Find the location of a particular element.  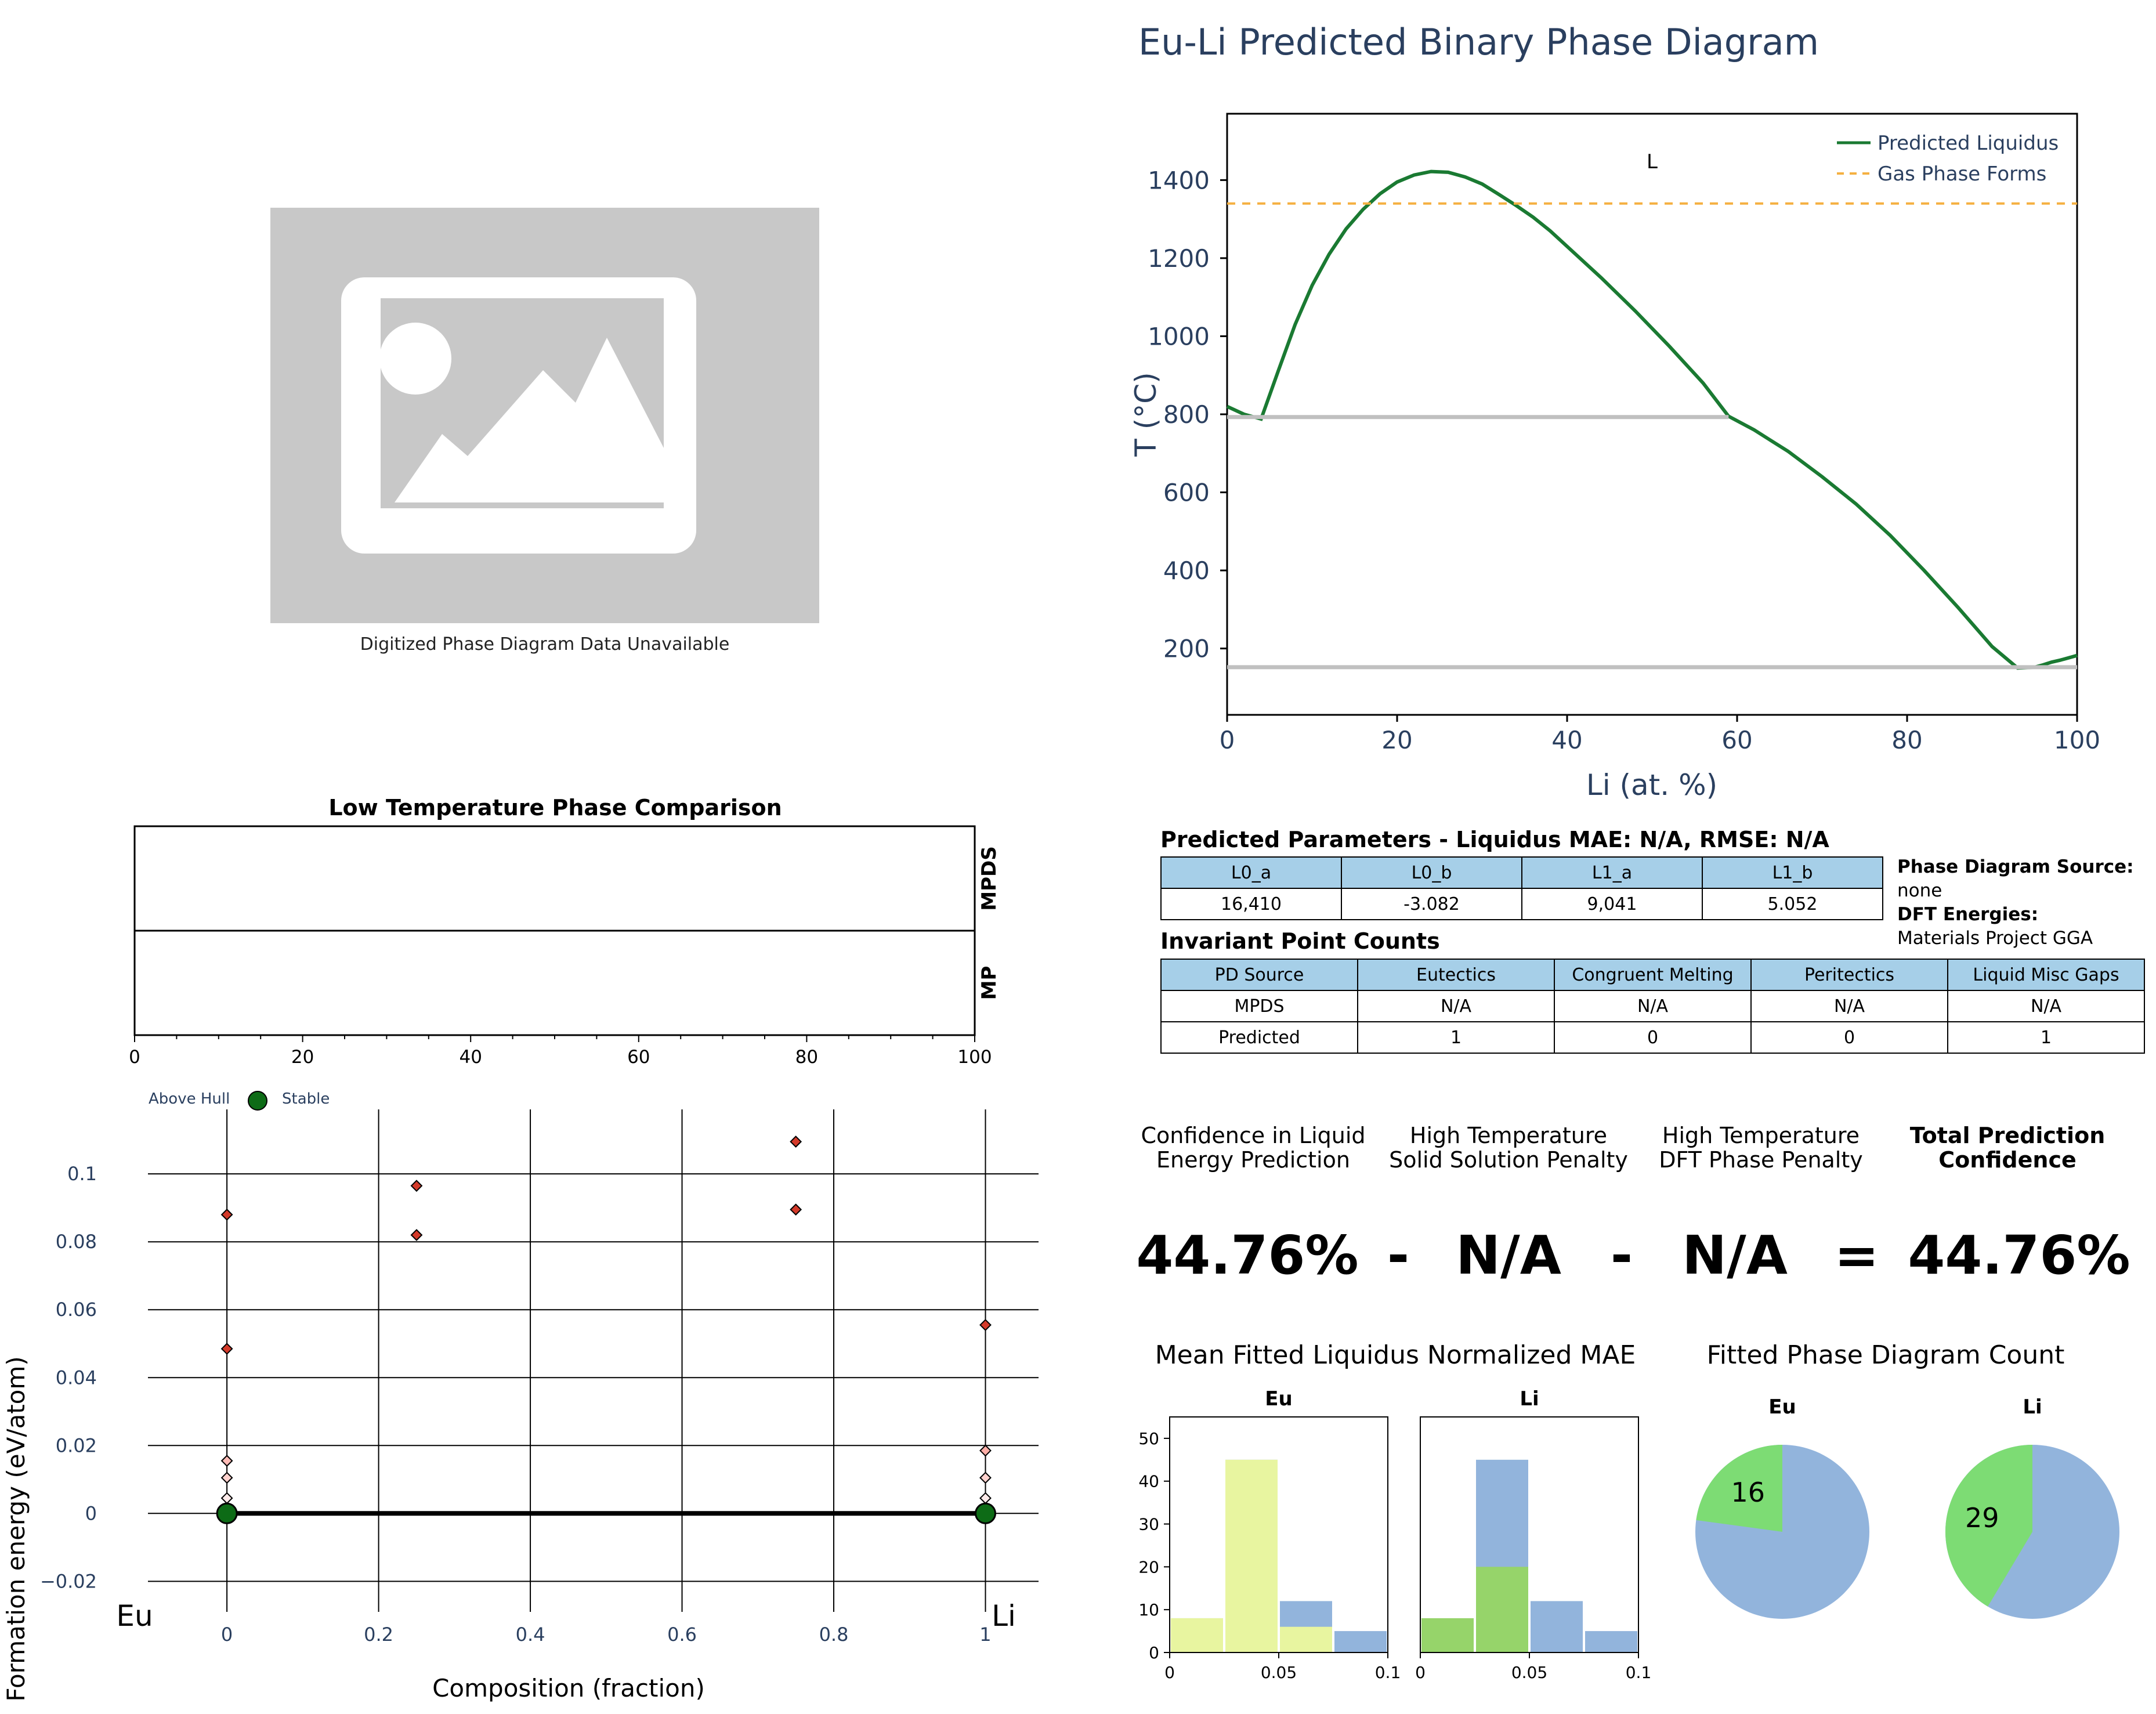

y-tick-label: −0.02 is located at coordinates (68, 1581).